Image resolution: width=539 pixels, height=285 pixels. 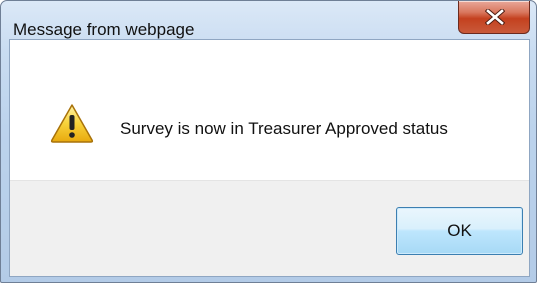 I want to click on close-icon, so click(x=495, y=17).